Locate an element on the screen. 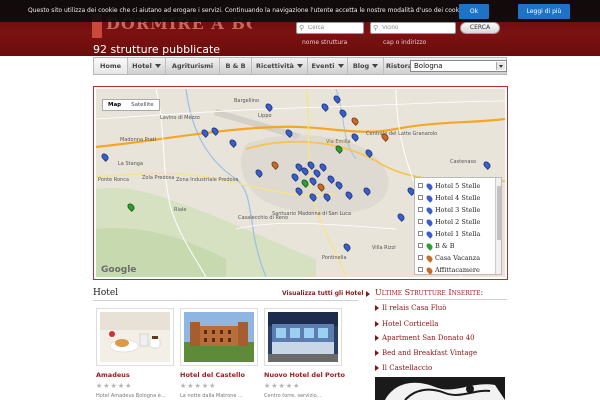 This screenshot has width=600, height=400. nav-item-bnb: B & B is located at coordinates (236, 66).